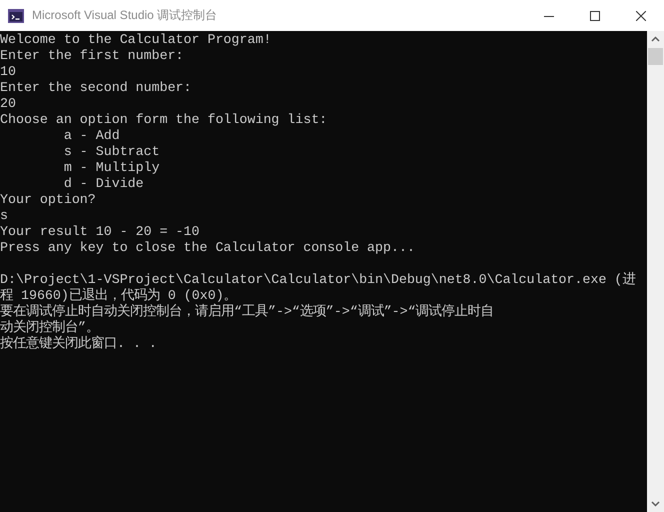 The height and width of the screenshot is (512, 664). Describe the element at coordinates (111, 152) in the screenshot. I see `console-line: s - Subtract` at that location.